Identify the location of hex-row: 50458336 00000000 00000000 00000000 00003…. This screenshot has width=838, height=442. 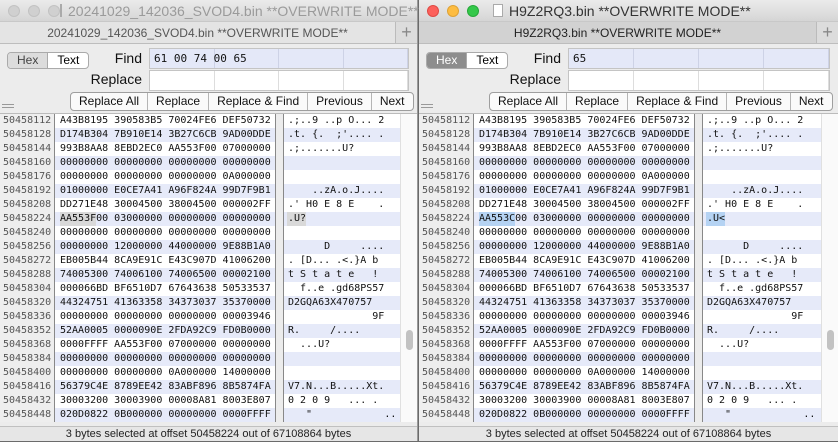
(208, 317).